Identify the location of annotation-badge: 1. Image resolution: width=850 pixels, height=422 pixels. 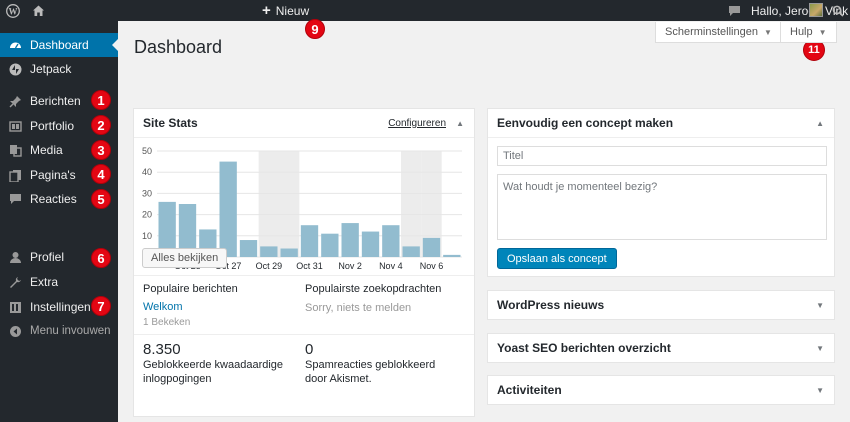
(101, 100).